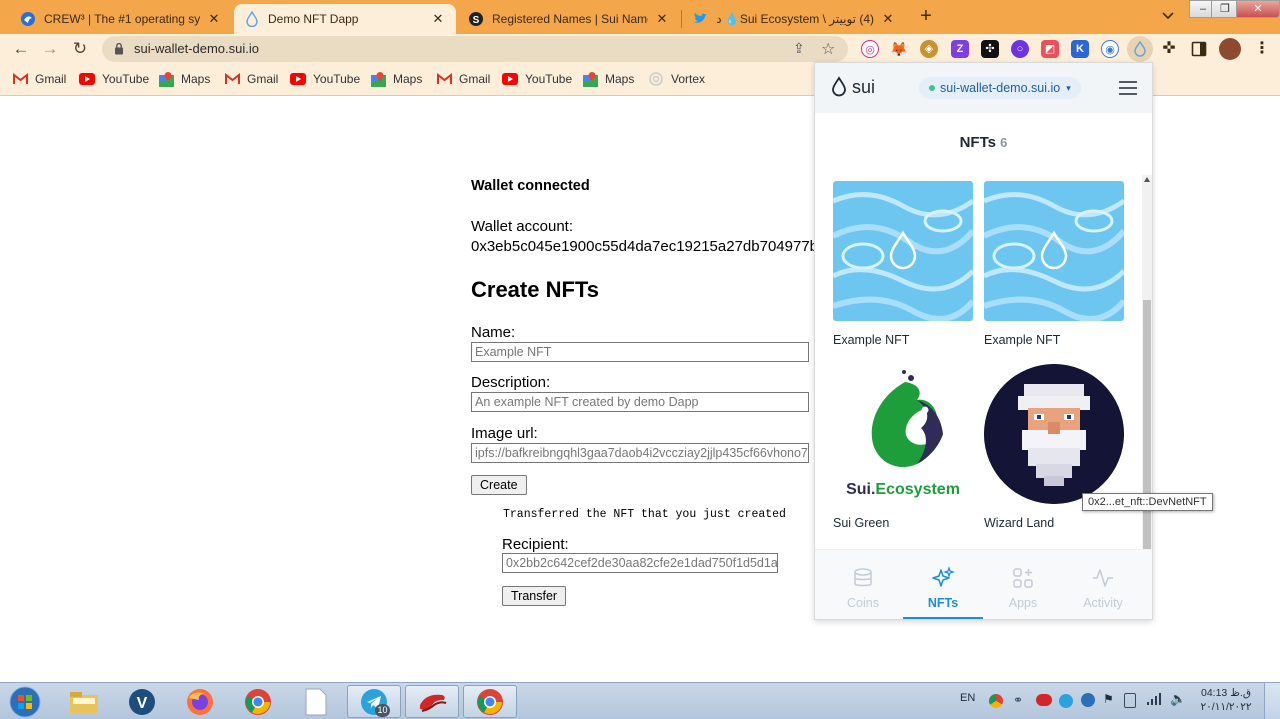 The image size is (1280, 719). Describe the element at coordinates (345, 19) in the screenshot. I see `tab-demo-nft-dapp: Demo NFT Dapp ✕` at that location.